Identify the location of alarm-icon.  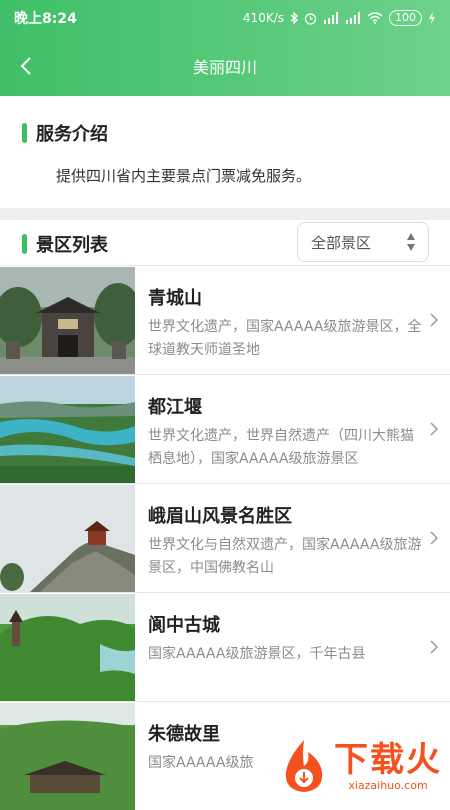
(310, 18).